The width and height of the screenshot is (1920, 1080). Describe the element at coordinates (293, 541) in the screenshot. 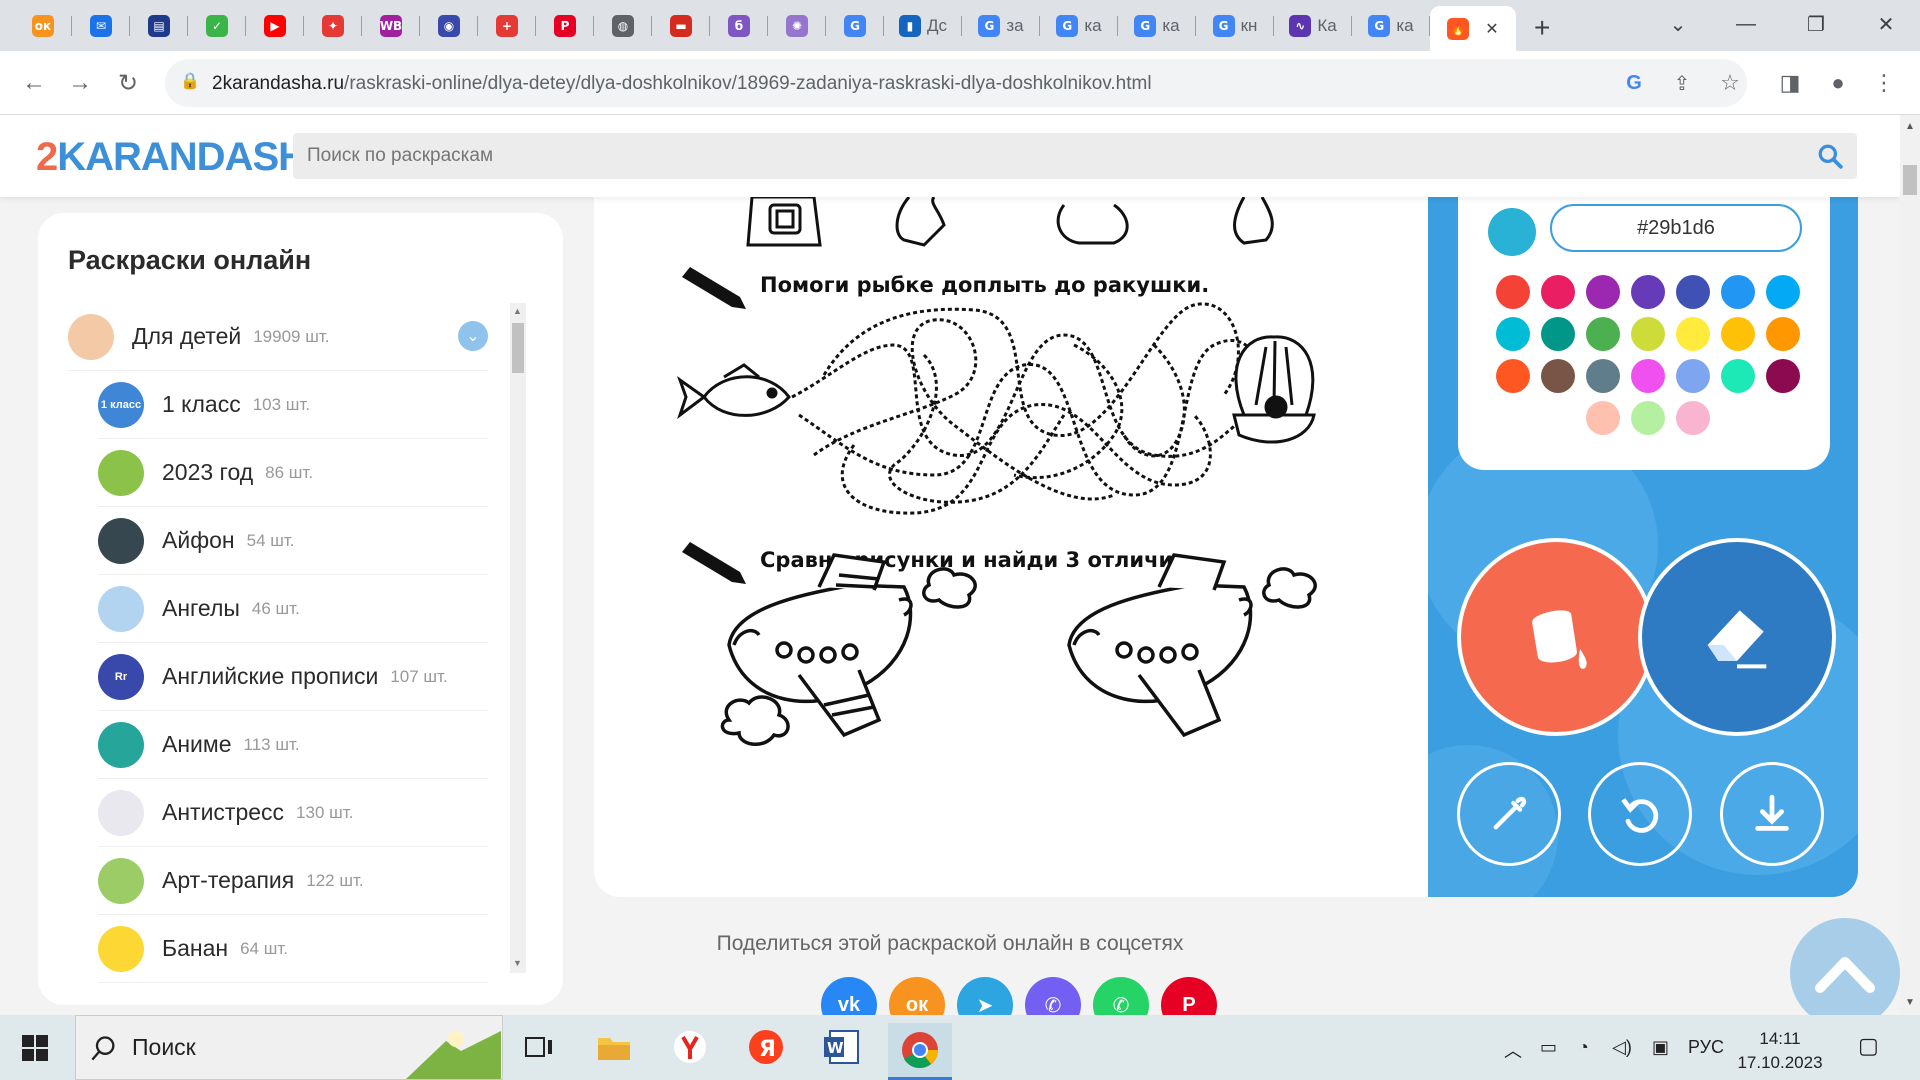

I see `sidebar-category-item: Айфон 54 шт.` at that location.